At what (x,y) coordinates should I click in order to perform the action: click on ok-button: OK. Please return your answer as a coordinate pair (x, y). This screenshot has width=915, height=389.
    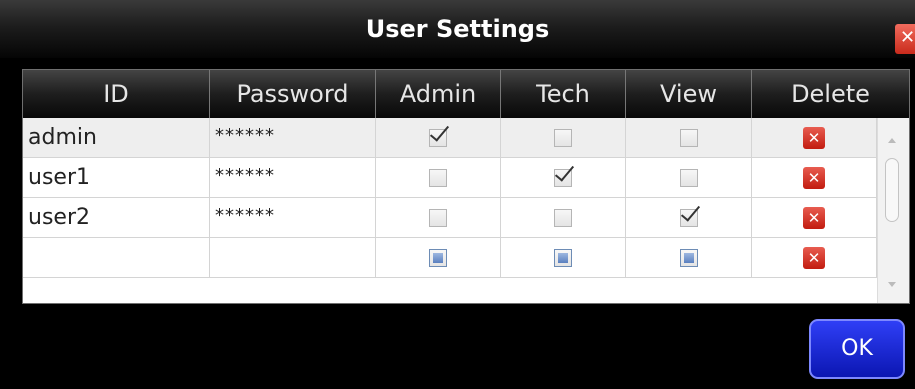
    Looking at the image, I should click on (857, 349).